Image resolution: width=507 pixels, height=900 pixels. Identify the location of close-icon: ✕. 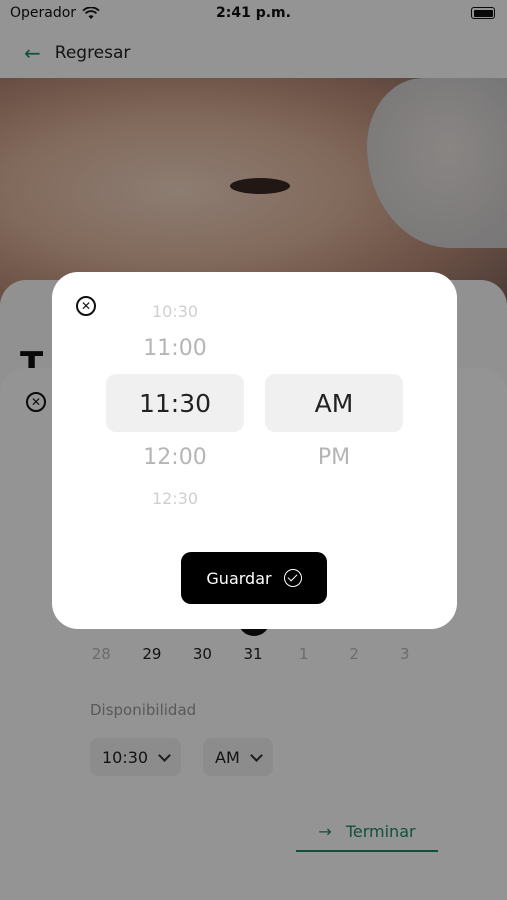
(86, 306).